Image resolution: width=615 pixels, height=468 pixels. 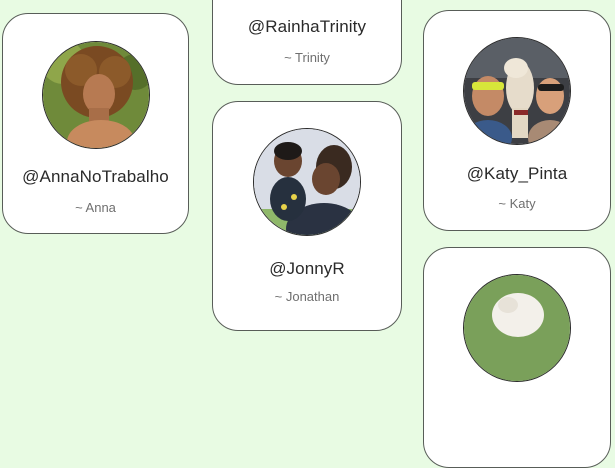 I want to click on profile-name: ~ Jonathan, so click(x=307, y=296).